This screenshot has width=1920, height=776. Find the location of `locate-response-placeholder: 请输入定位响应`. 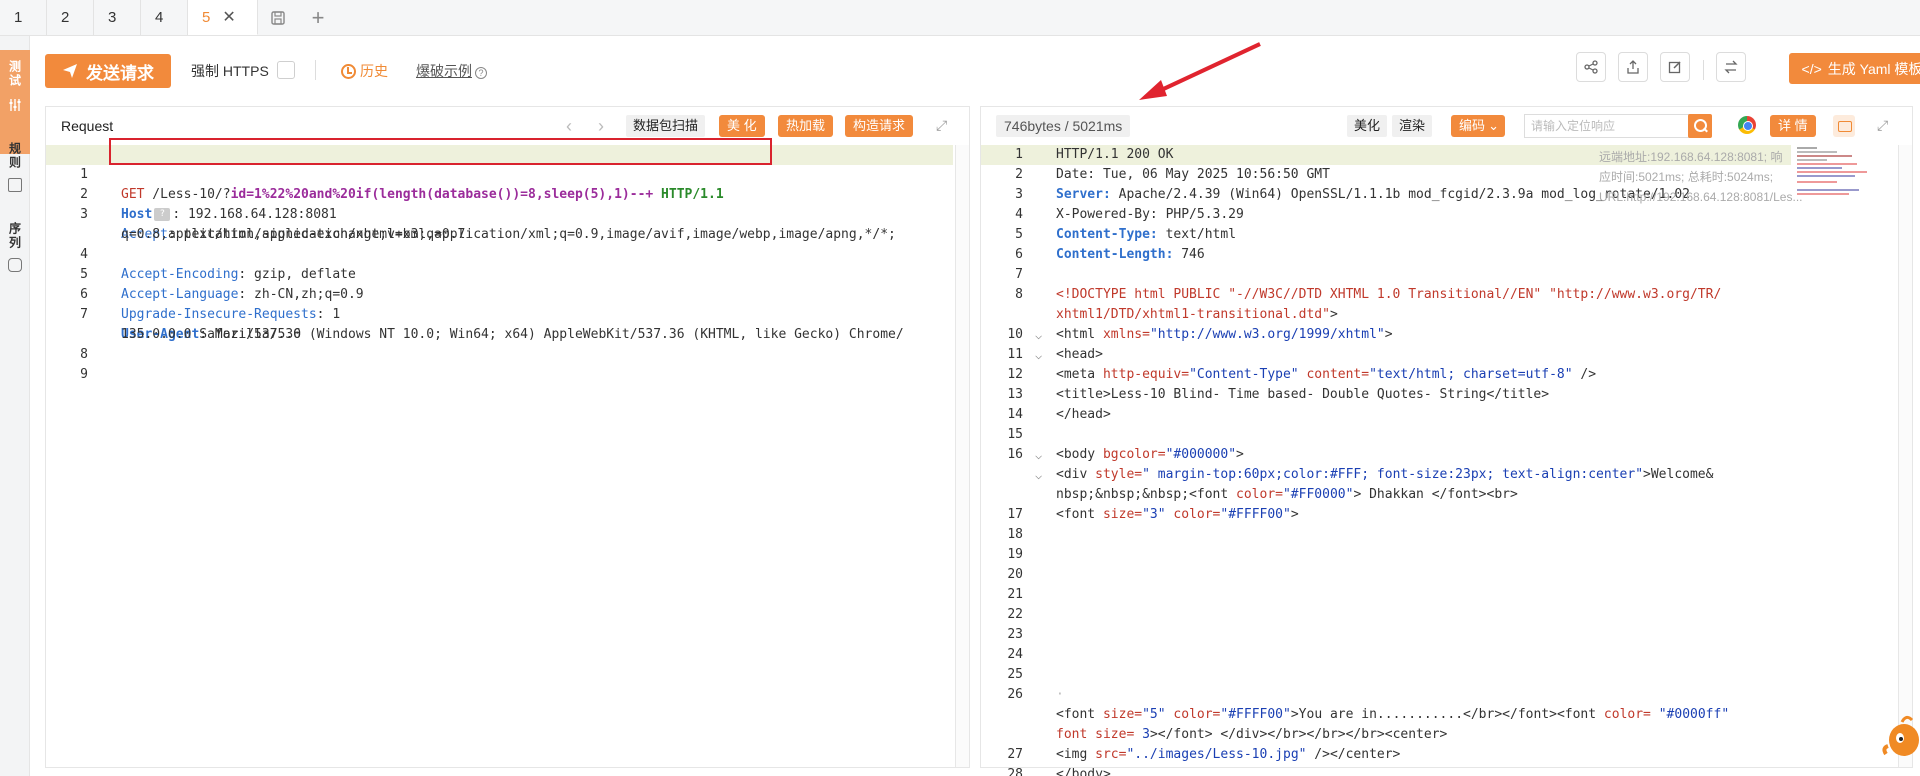

locate-response-placeholder: 请输入定位响应 is located at coordinates (1573, 126).